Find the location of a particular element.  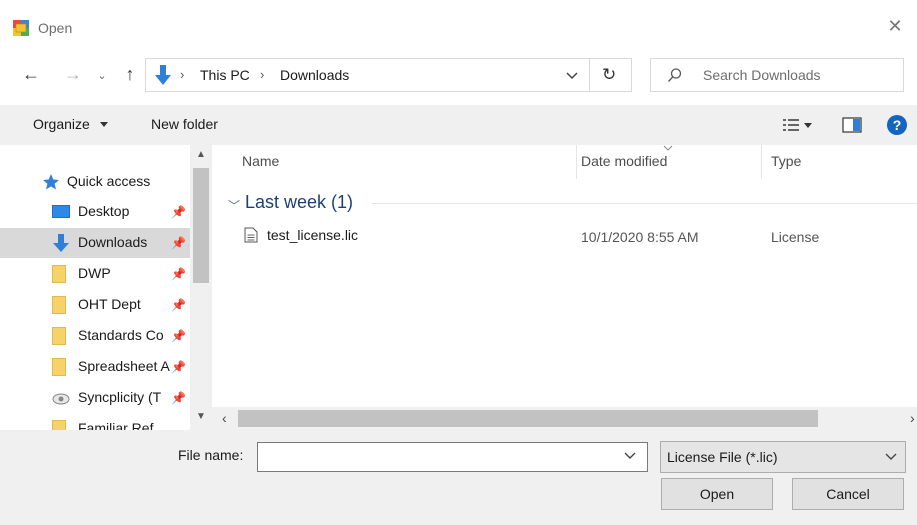

nav-item-label: Spreadsheet A is located at coordinates (124, 366).